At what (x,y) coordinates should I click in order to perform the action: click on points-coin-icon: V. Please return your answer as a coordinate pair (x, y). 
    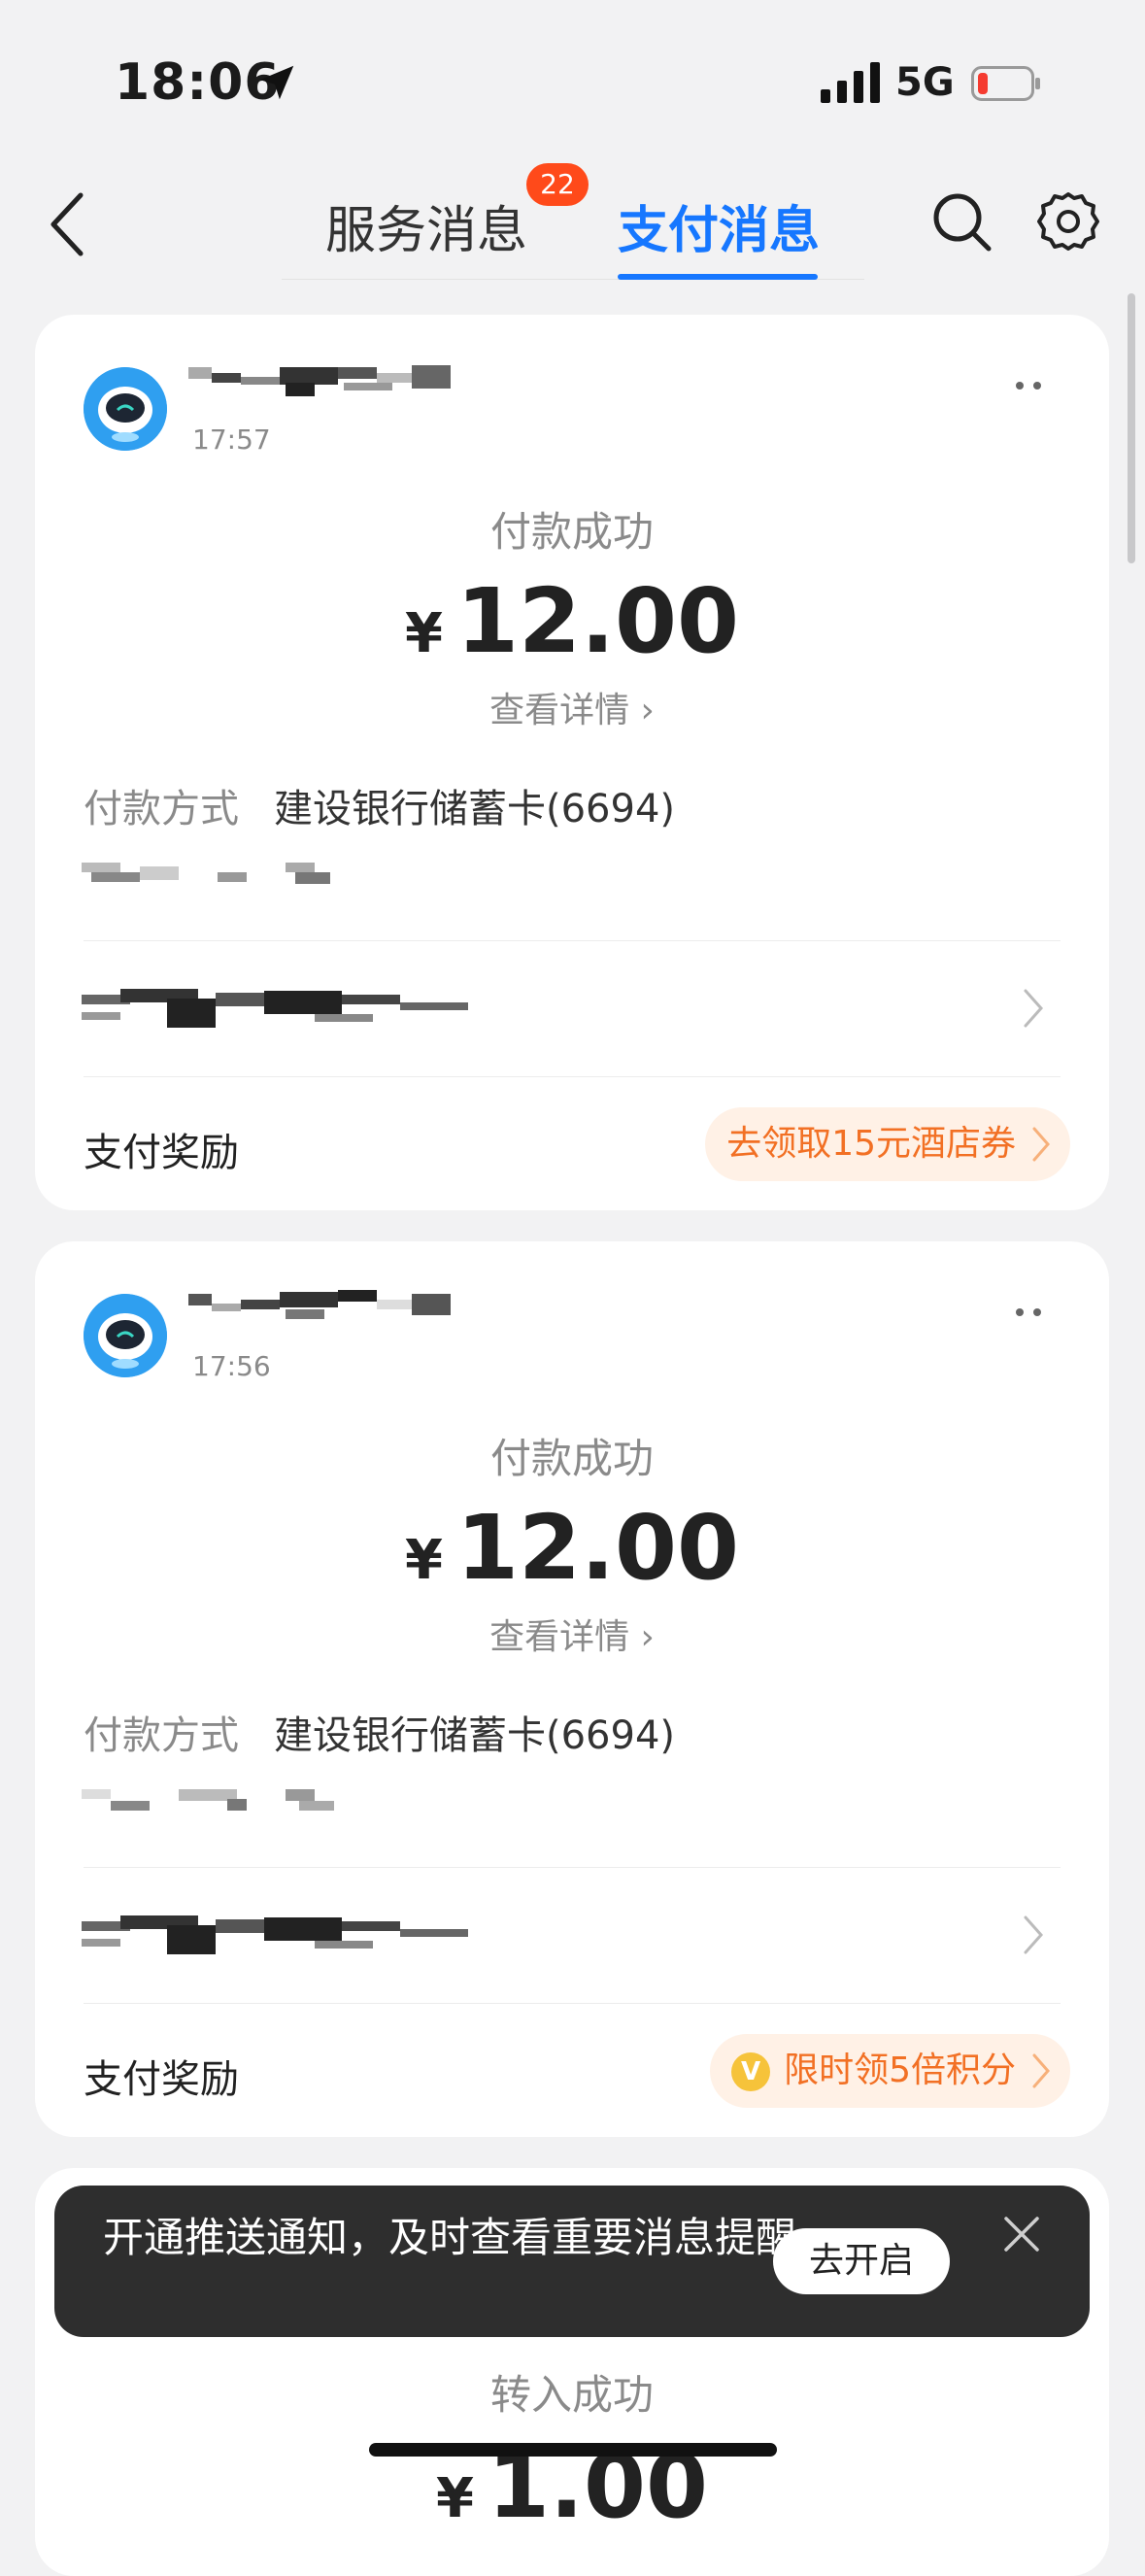
    Looking at the image, I should click on (751, 2071).